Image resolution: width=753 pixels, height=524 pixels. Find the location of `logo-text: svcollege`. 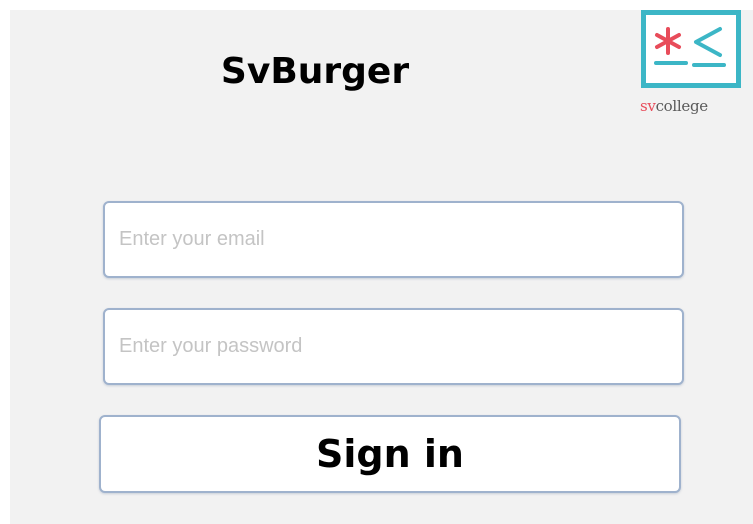

logo-text: svcollege is located at coordinates (674, 106).